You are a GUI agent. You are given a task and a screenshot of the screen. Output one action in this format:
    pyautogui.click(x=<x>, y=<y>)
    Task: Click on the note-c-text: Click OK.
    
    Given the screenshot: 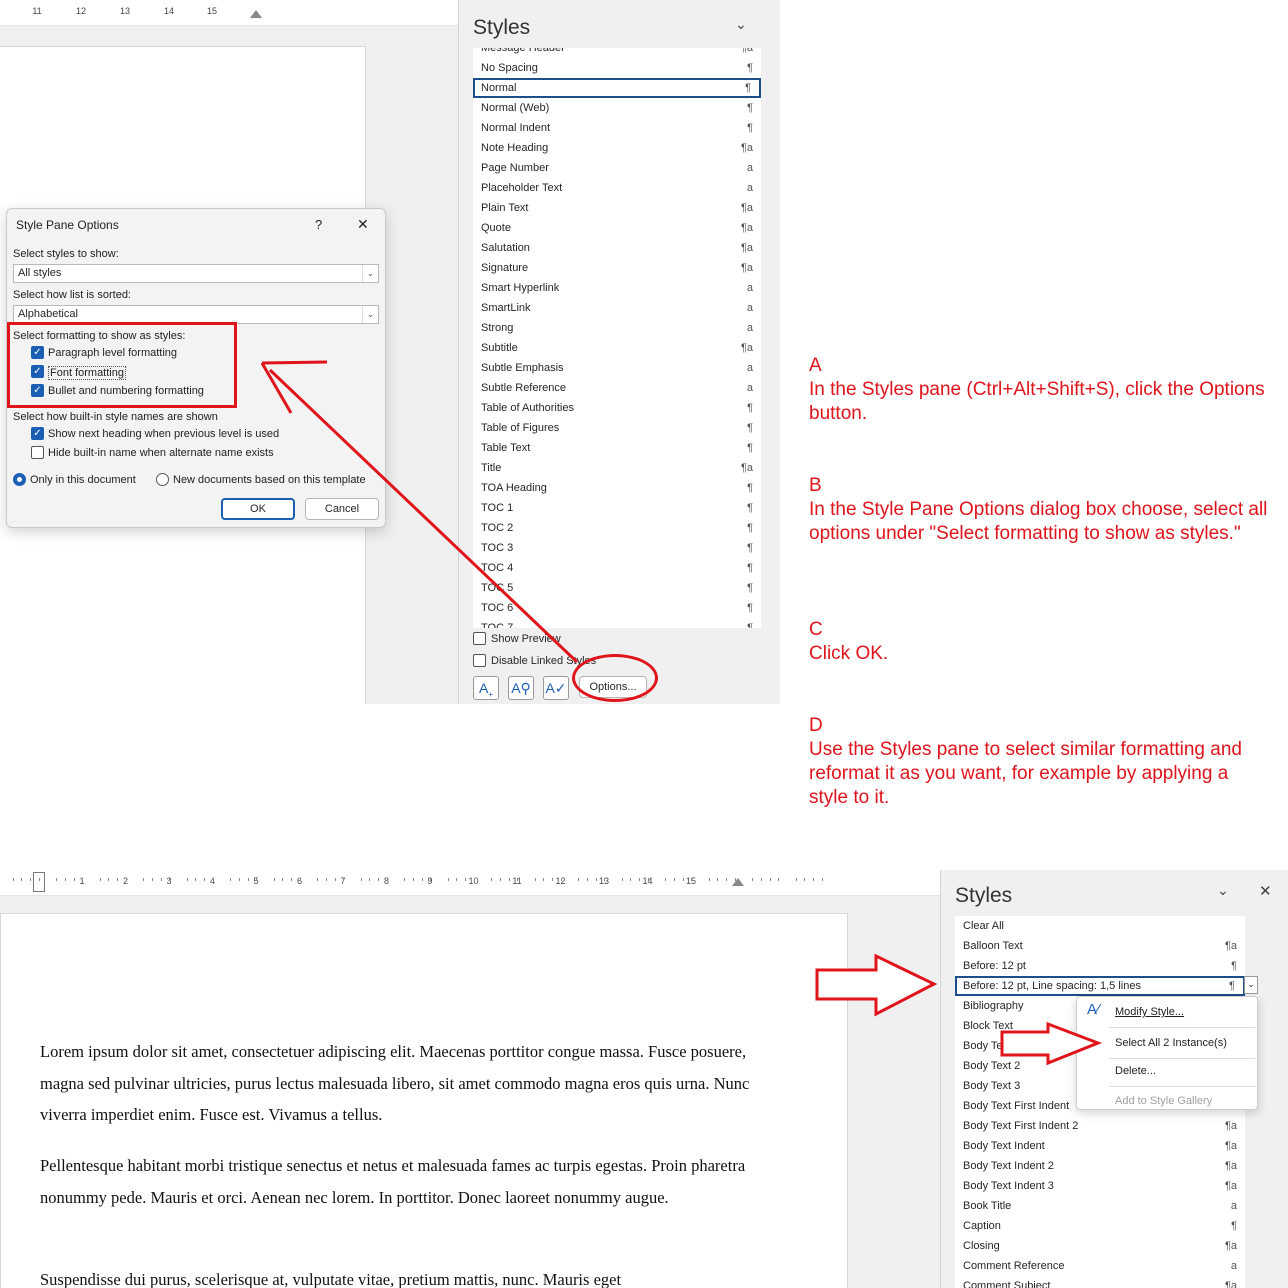 What is the action you would take?
    pyautogui.click(x=849, y=653)
    